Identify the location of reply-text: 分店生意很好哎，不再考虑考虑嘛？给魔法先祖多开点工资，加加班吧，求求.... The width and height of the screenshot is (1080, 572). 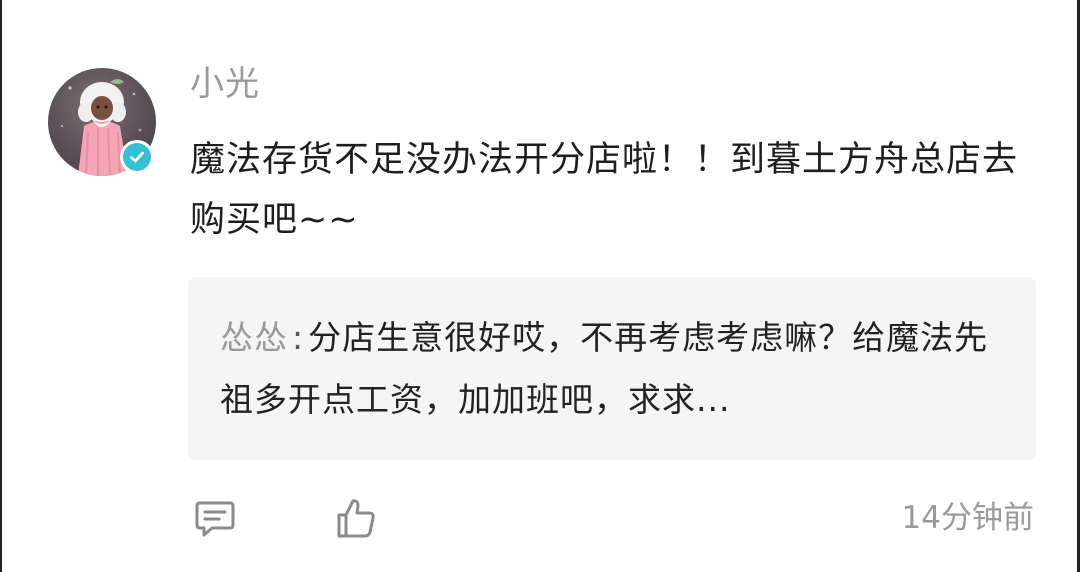
(604, 368).